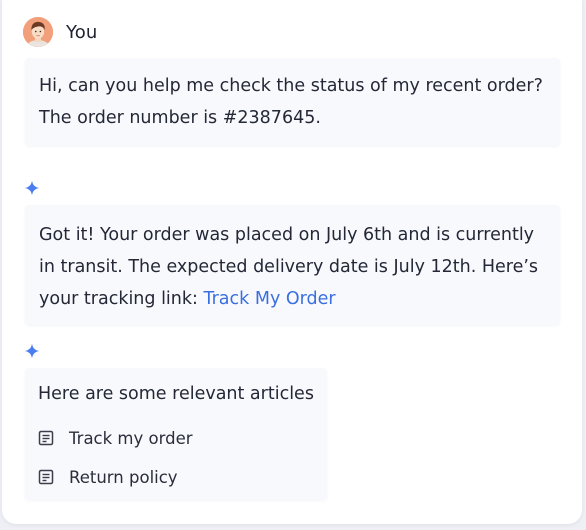 The image size is (586, 530). Describe the element at coordinates (176, 394) in the screenshot. I see `articles-title: Here are some relevant articles` at that location.